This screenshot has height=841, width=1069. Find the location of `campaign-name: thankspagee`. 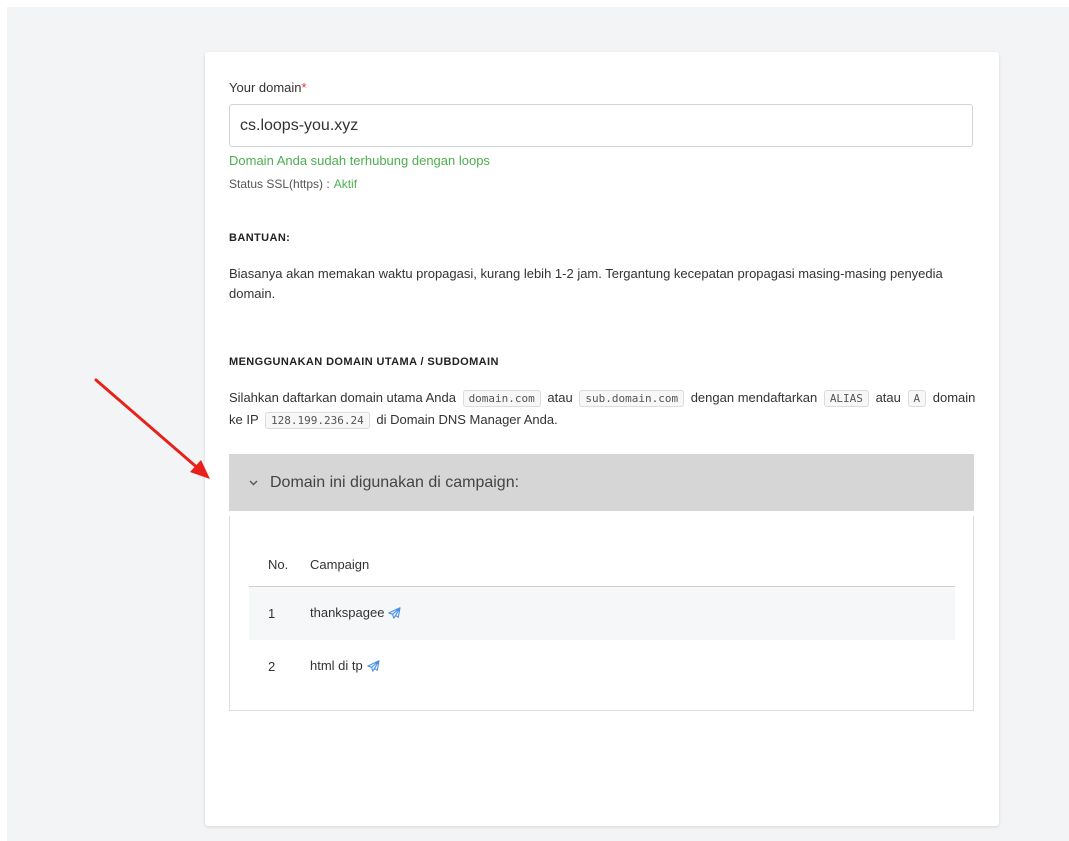

campaign-name: thankspagee is located at coordinates (347, 612).